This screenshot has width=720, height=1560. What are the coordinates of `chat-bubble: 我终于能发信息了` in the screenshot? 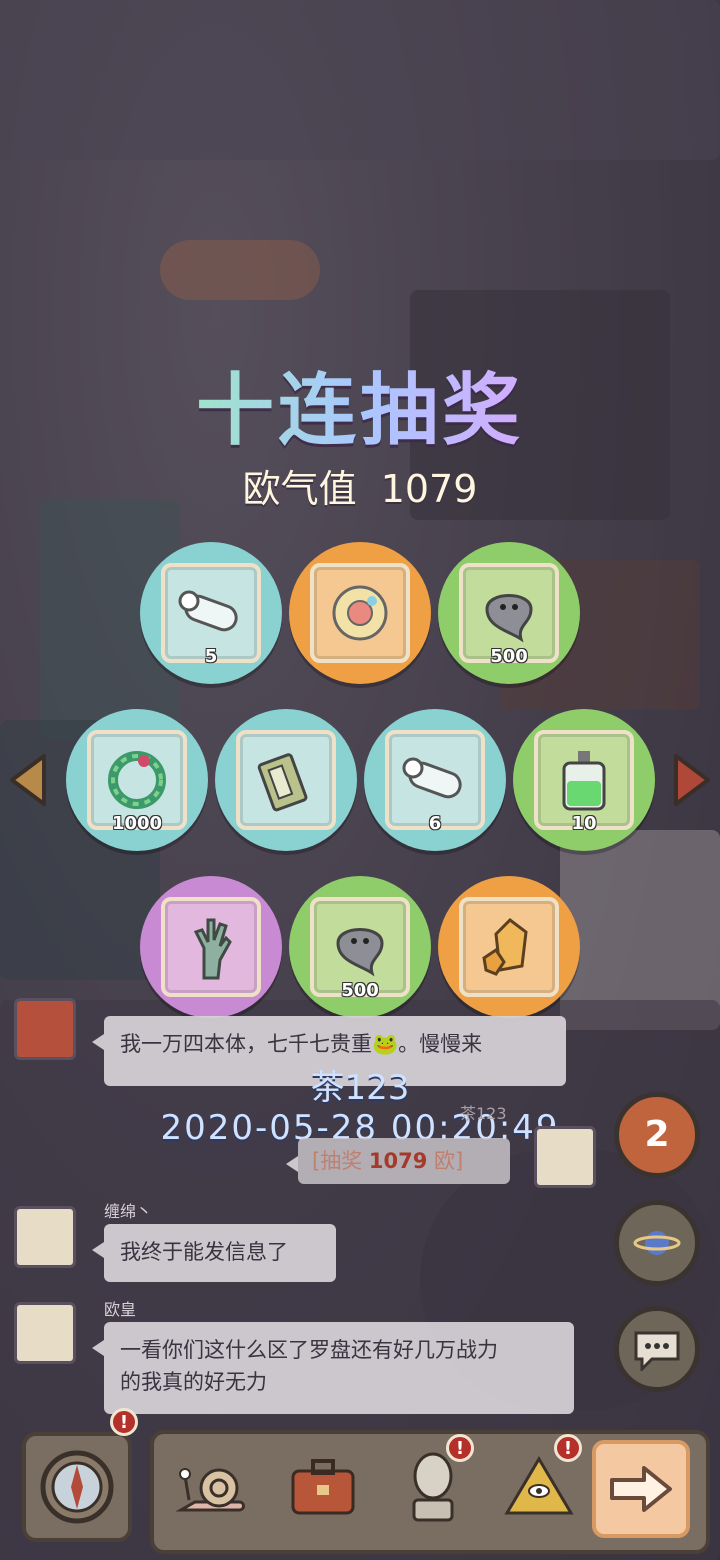 It's located at (214, 1253).